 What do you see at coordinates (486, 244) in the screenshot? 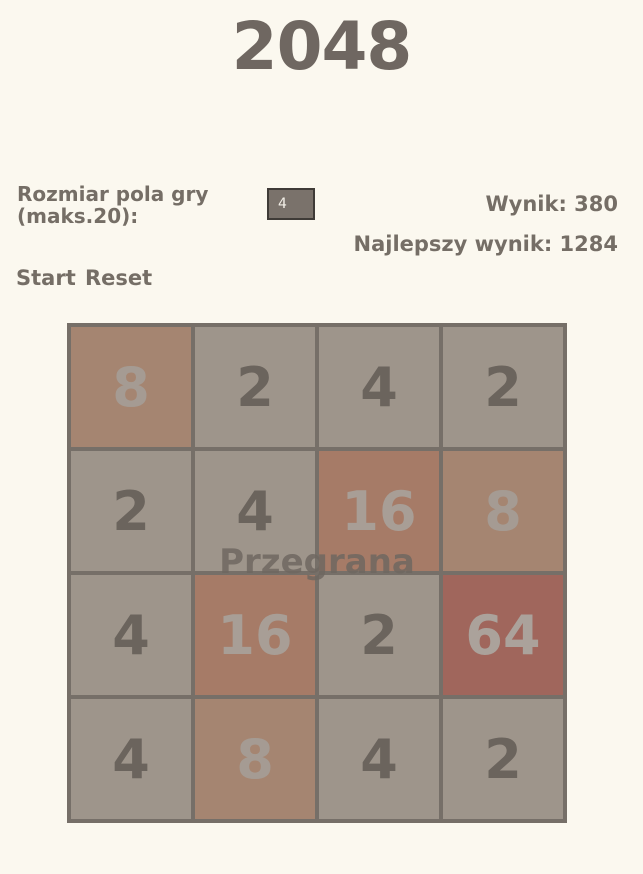
I see `best-score-display: Najlepszy wynik: 1284` at bounding box center [486, 244].